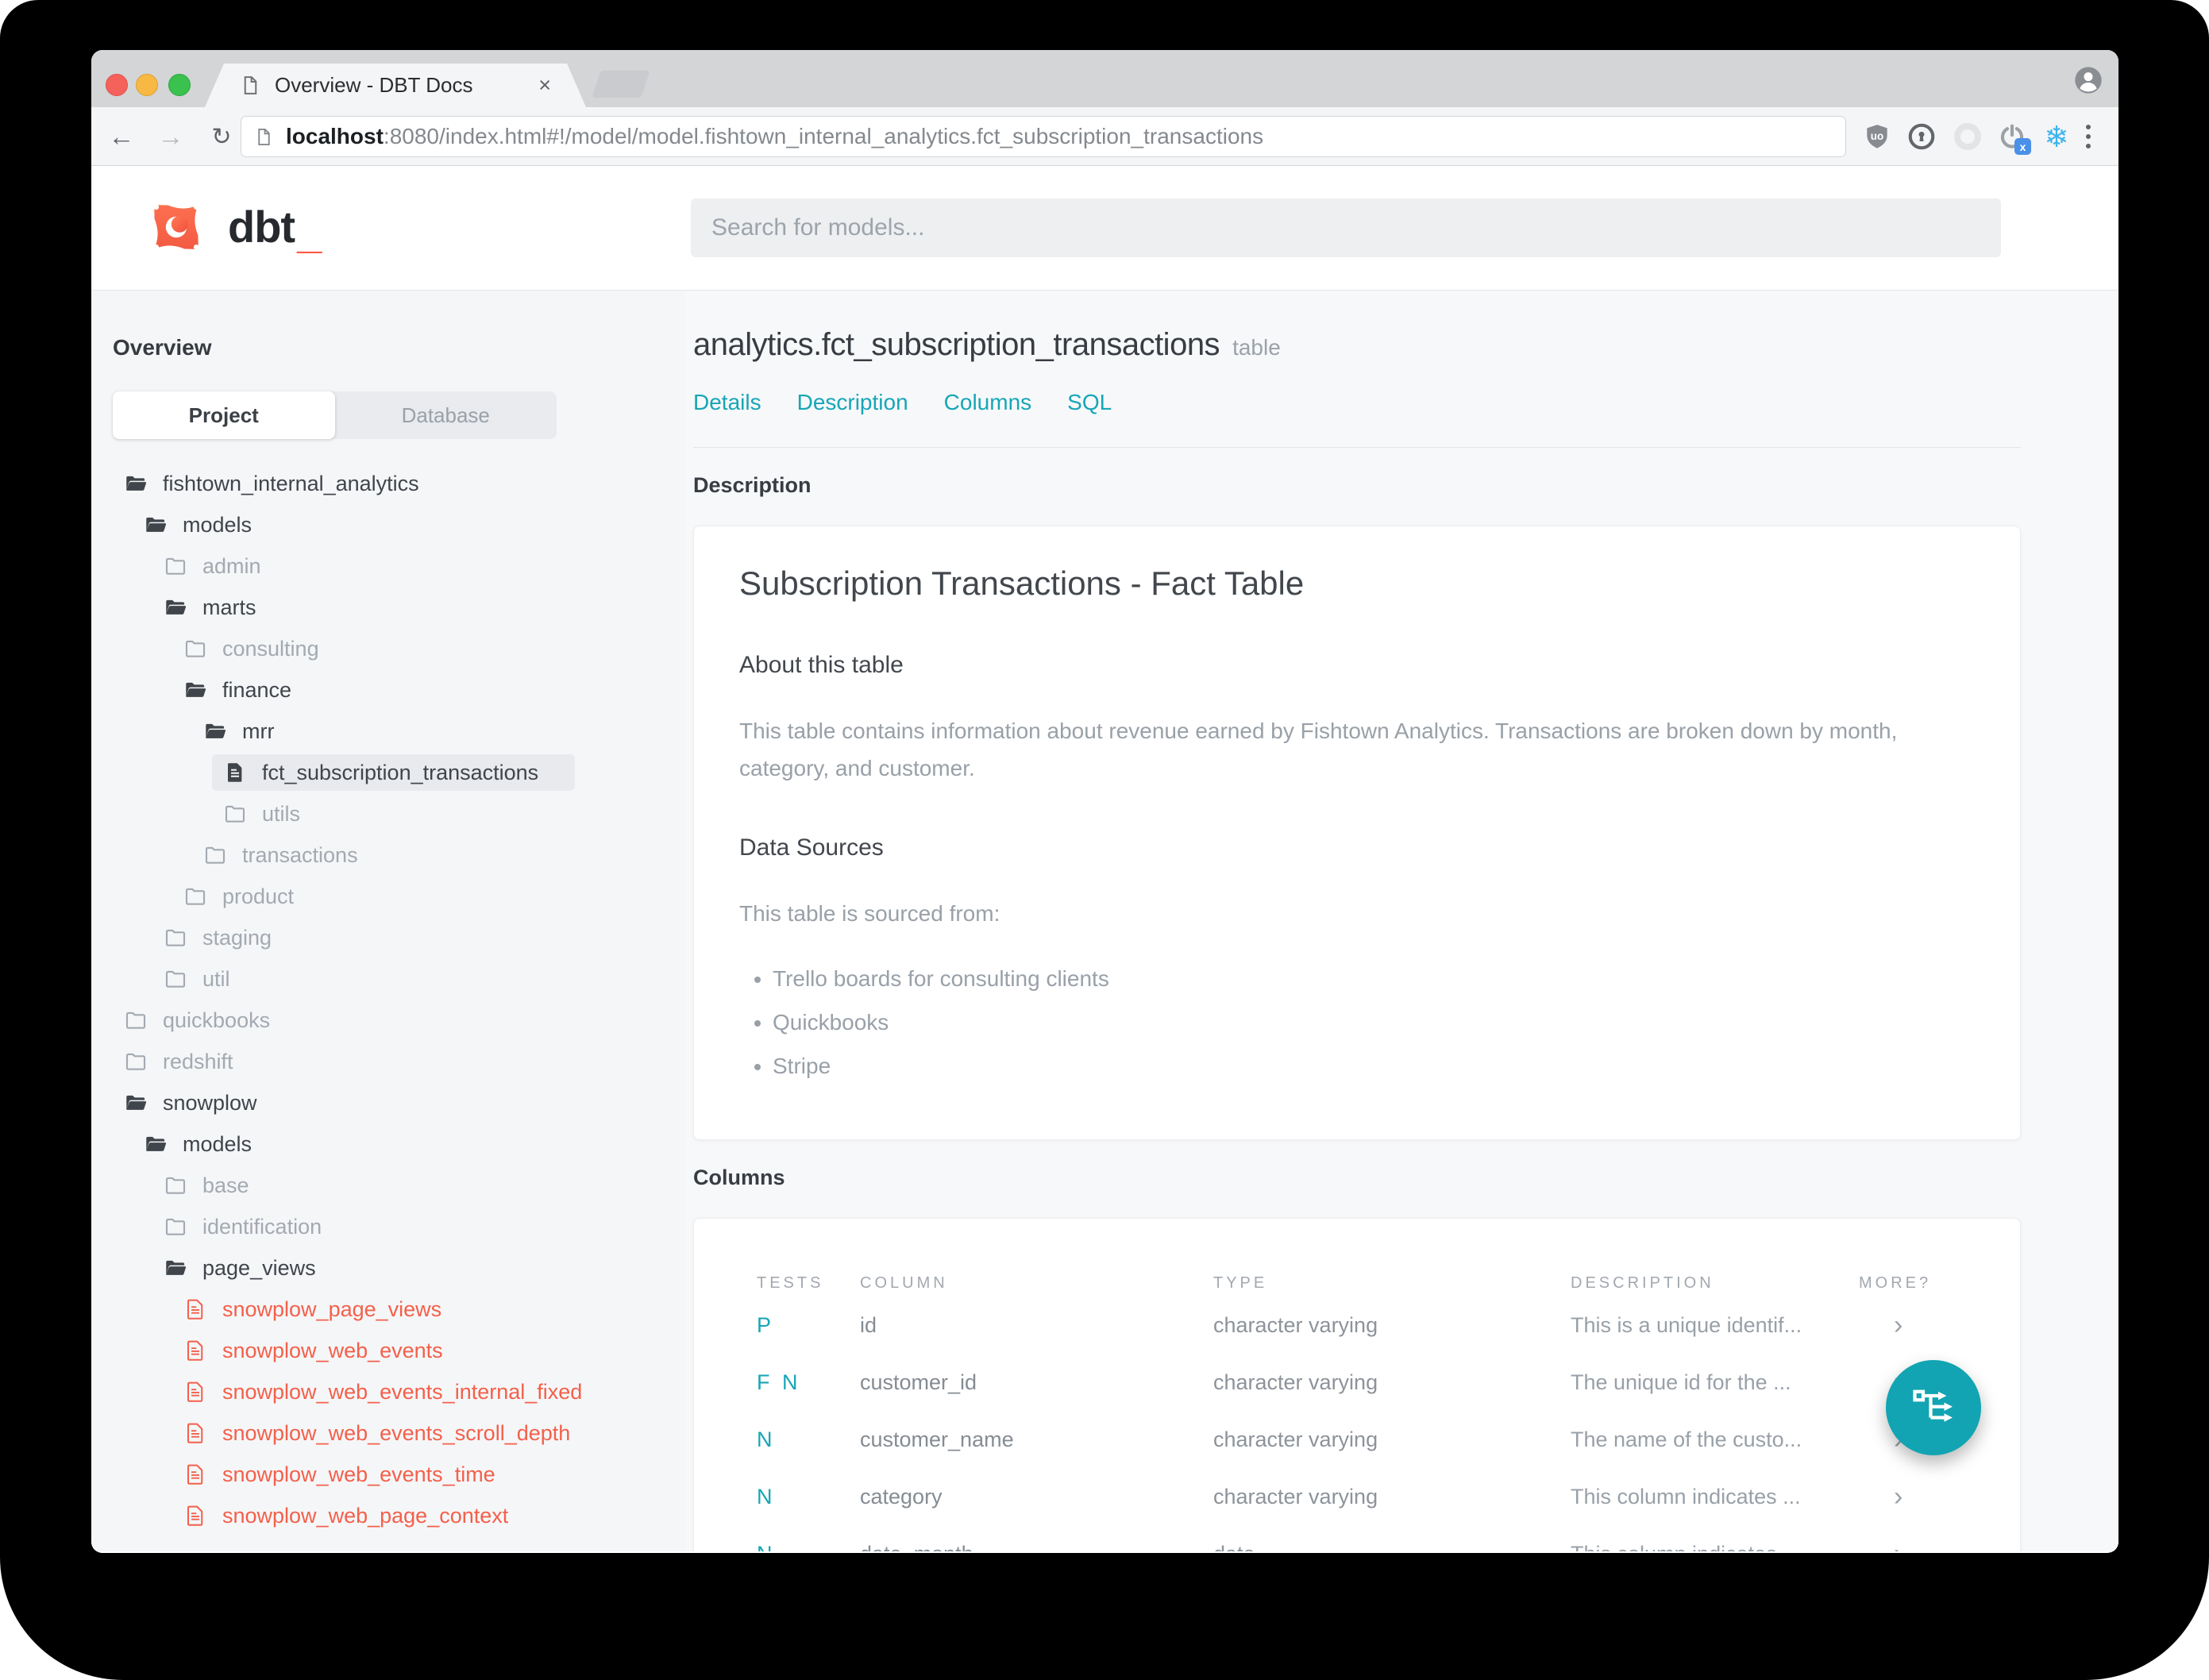 The height and width of the screenshot is (1680, 2209). What do you see at coordinates (791, 1282) in the screenshot?
I see `column-header-tests: TESTS` at bounding box center [791, 1282].